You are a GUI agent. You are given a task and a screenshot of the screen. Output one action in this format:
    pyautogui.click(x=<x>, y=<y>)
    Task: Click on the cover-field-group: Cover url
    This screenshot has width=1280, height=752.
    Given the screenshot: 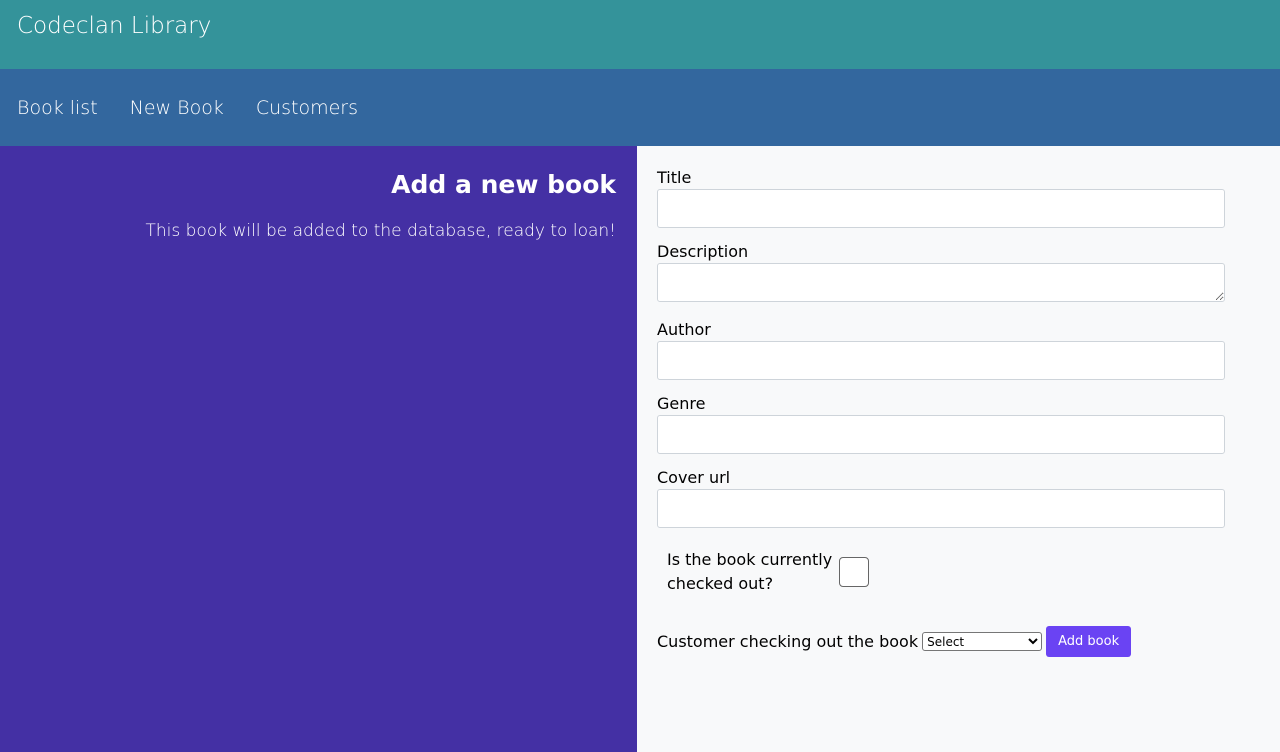 What is the action you would take?
    pyautogui.click(x=968, y=498)
    